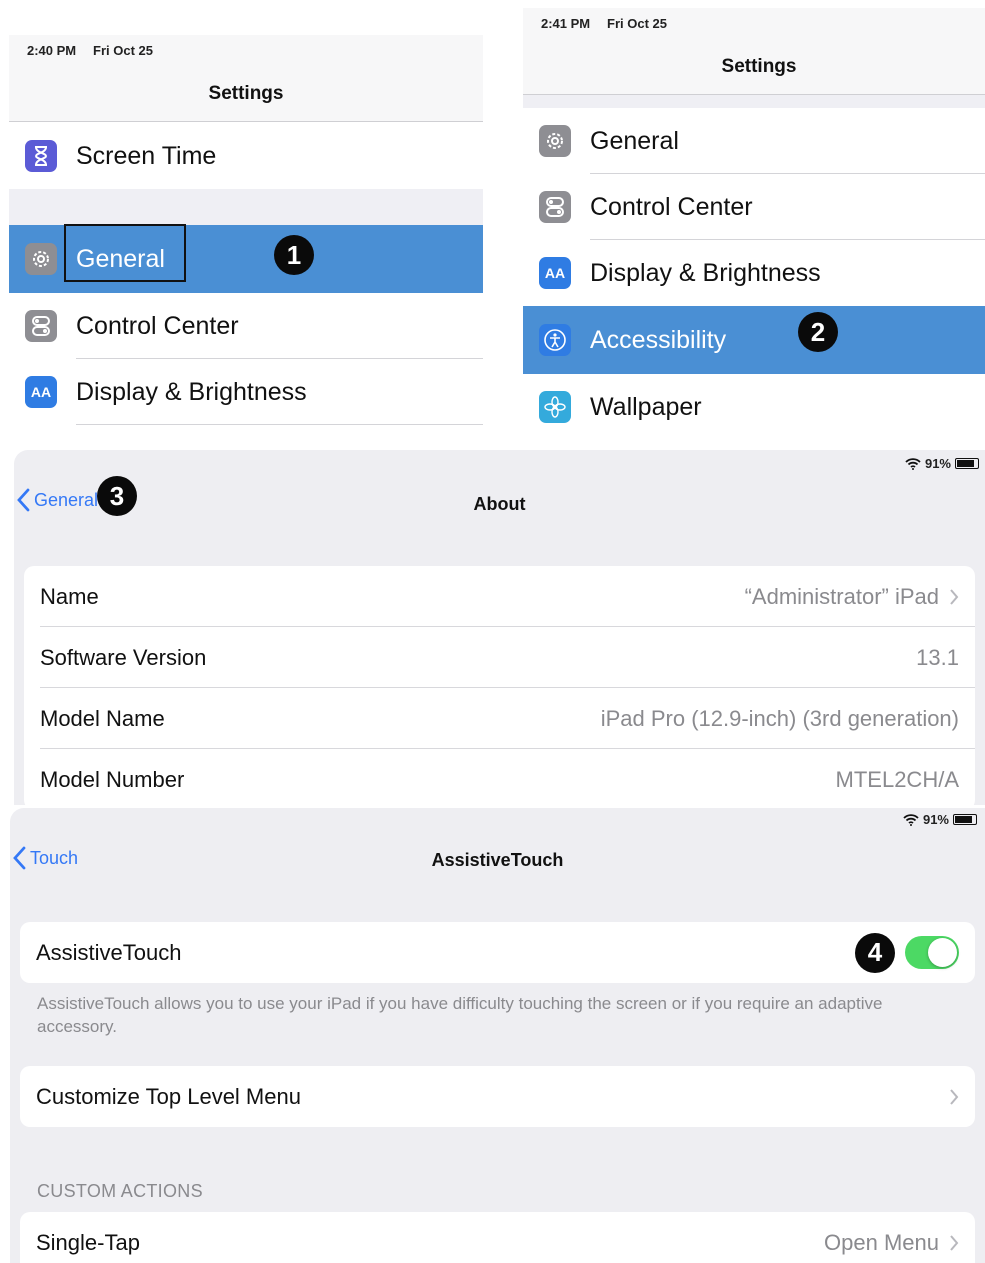 The image size is (985, 1263). I want to click on row-key: Single-Tap, so click(88, 1242).